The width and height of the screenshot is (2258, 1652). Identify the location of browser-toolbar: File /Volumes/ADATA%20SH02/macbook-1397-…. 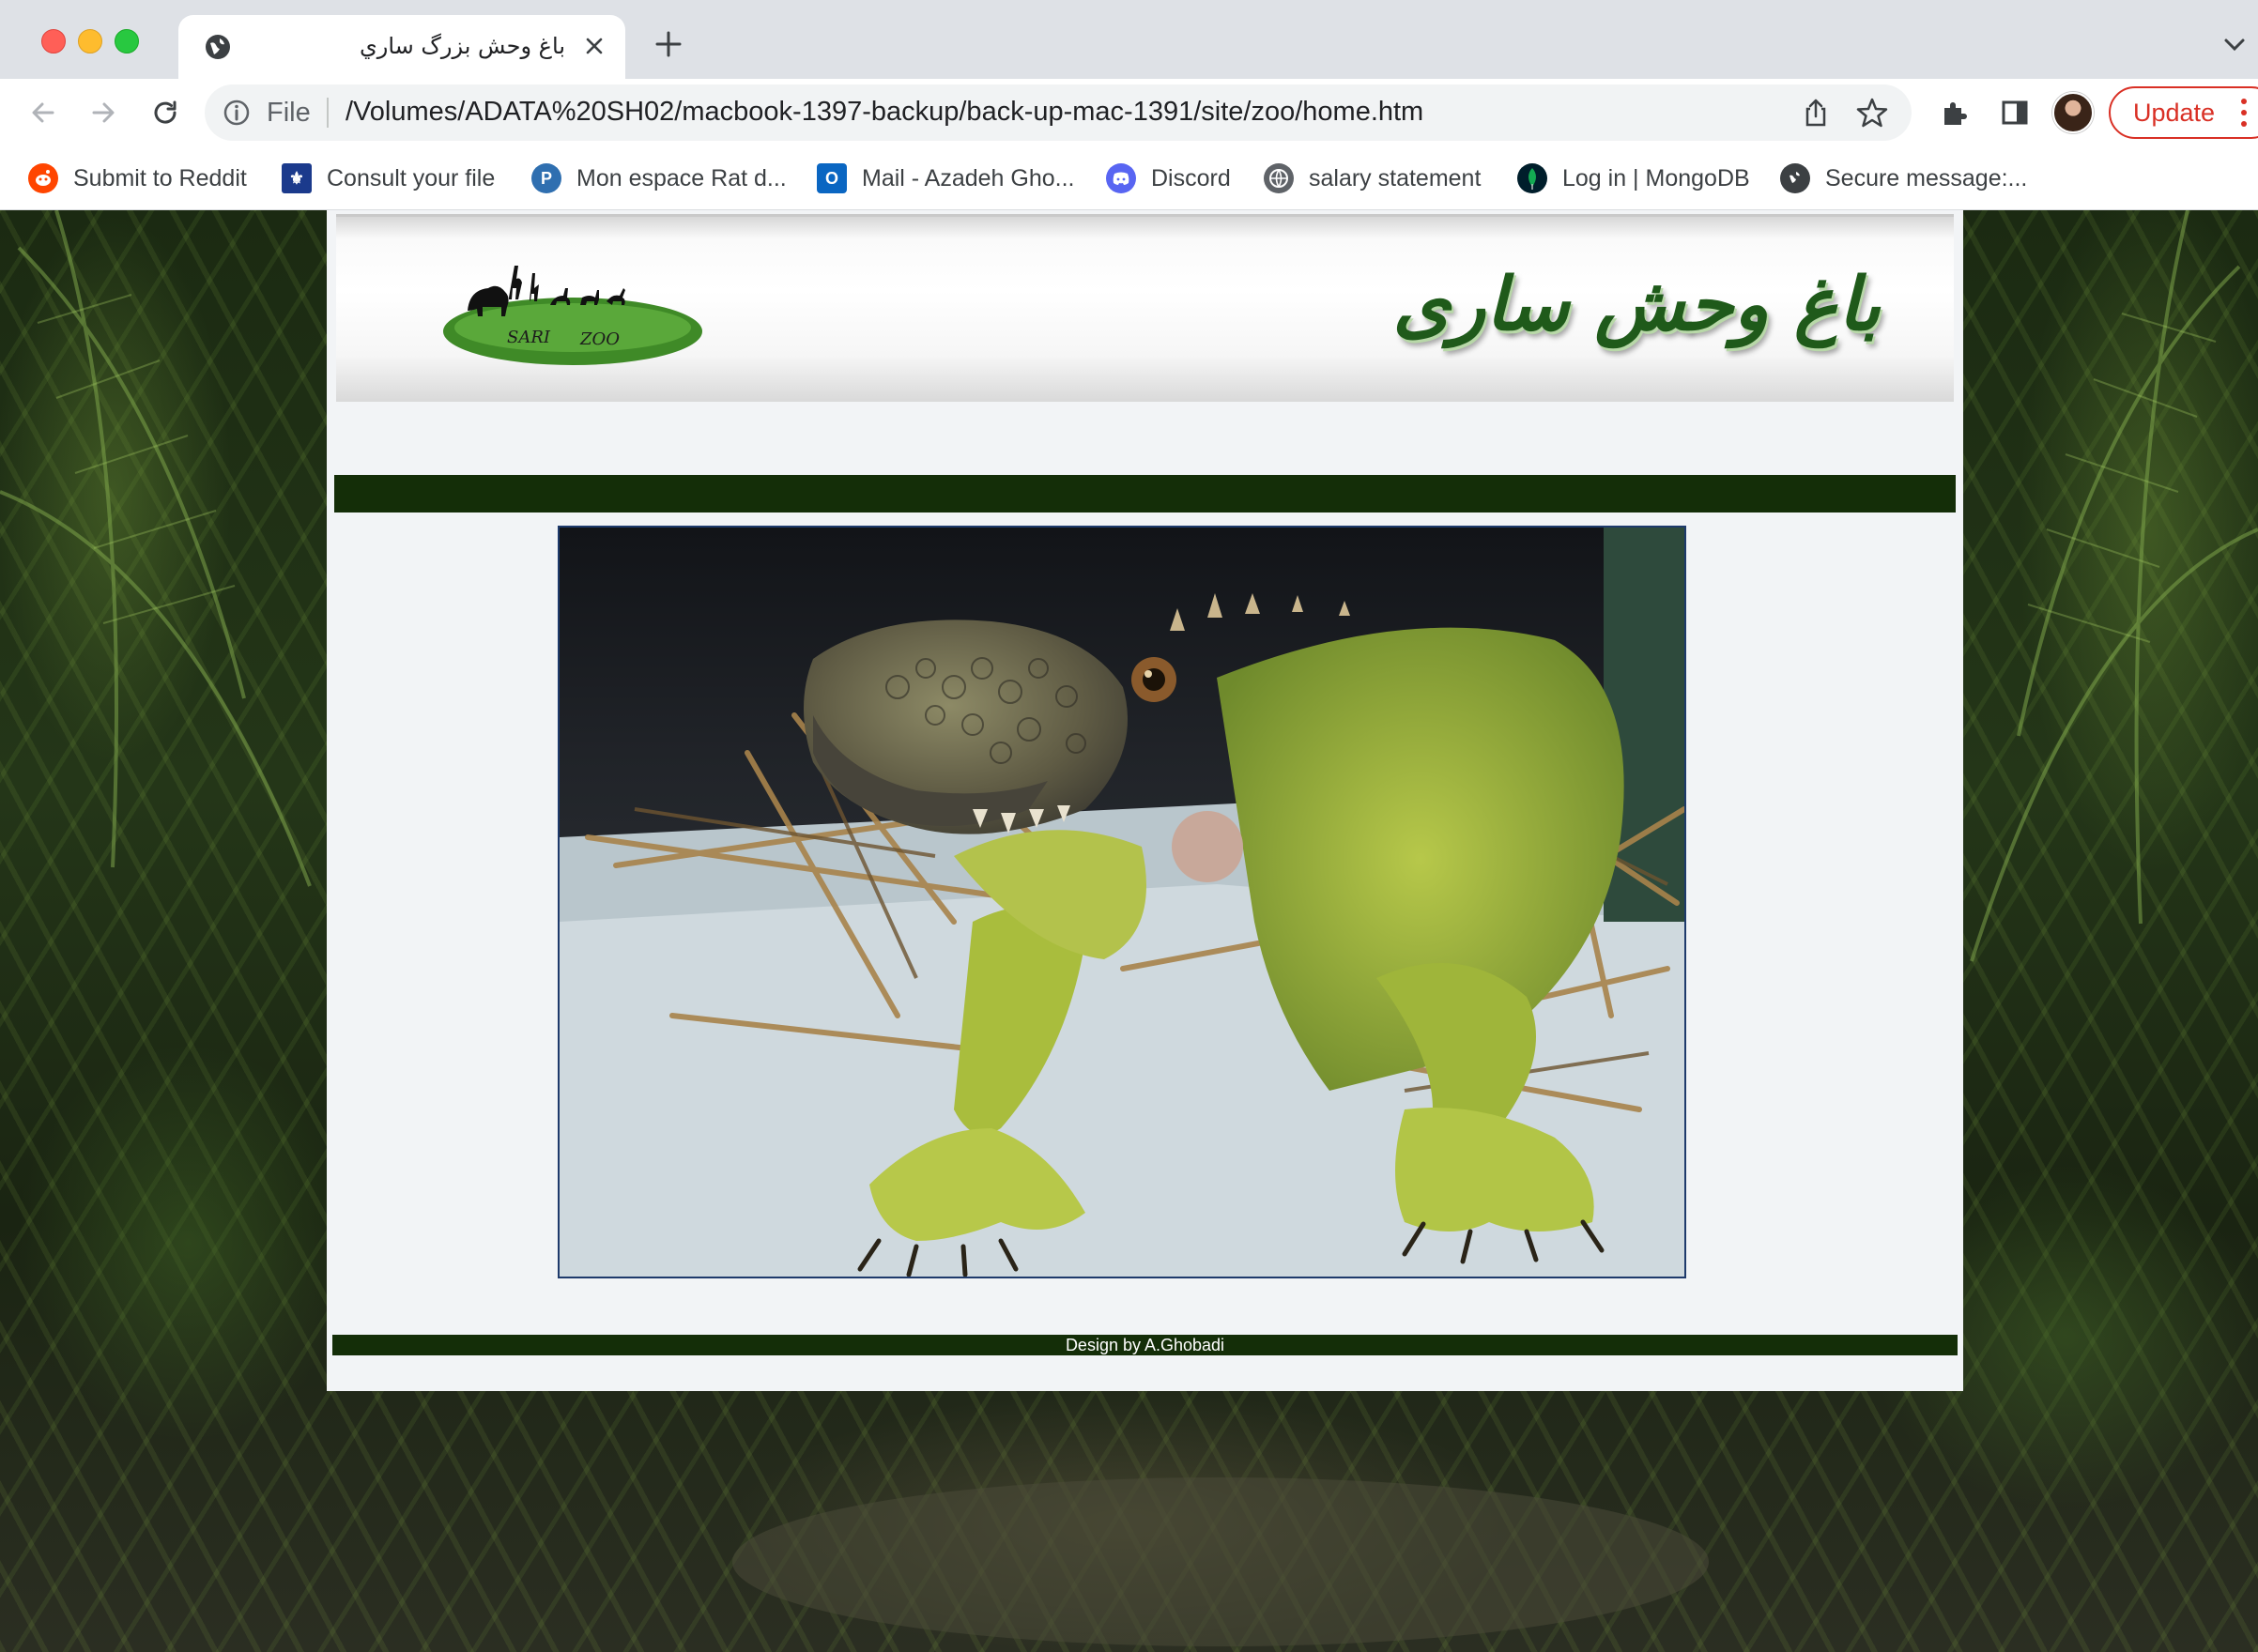
(1129, 112).